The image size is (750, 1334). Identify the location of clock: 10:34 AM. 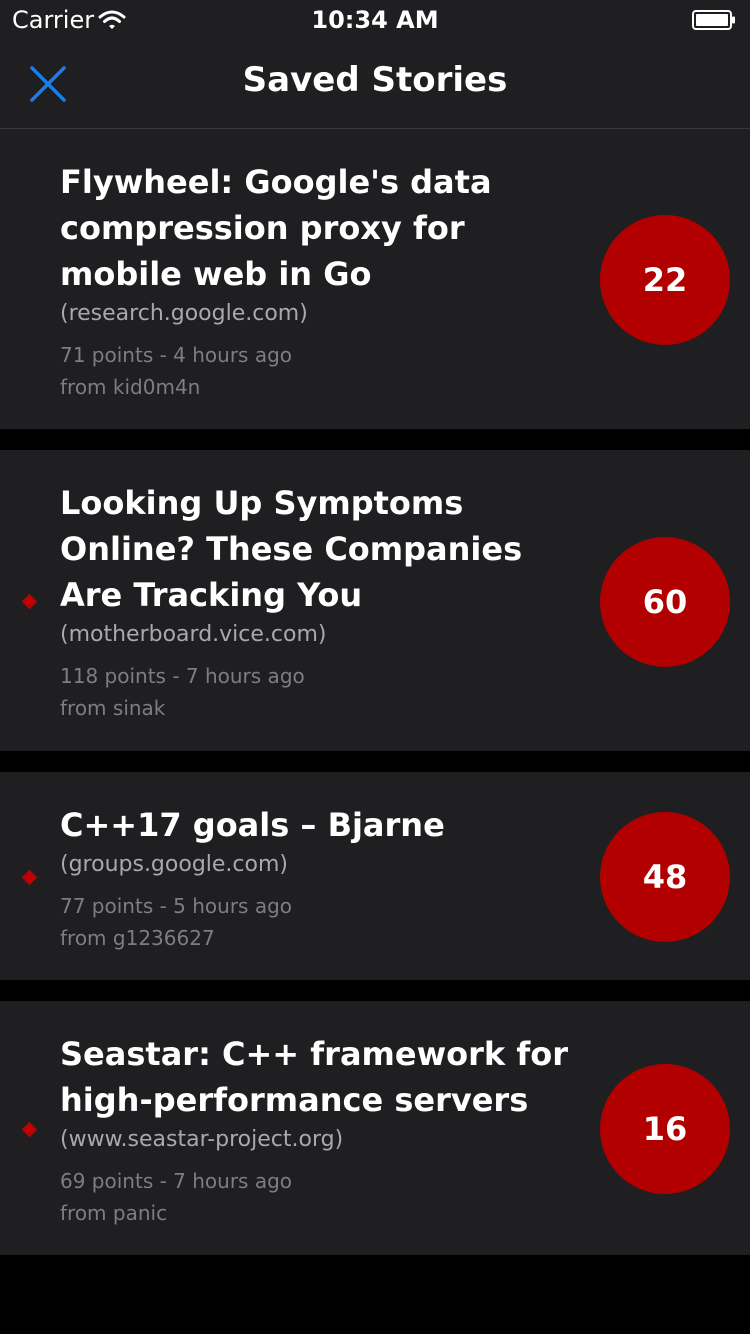
(375, 20).